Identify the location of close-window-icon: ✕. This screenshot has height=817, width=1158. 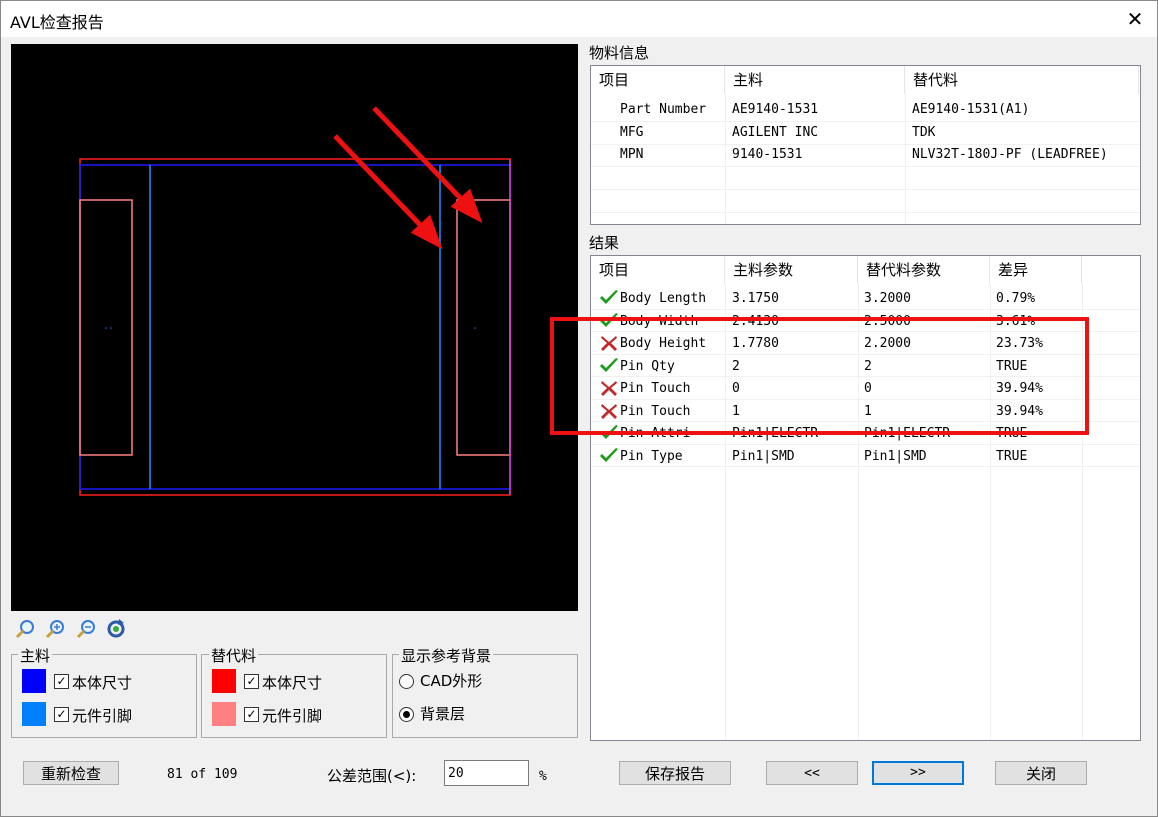
(1135, 19).